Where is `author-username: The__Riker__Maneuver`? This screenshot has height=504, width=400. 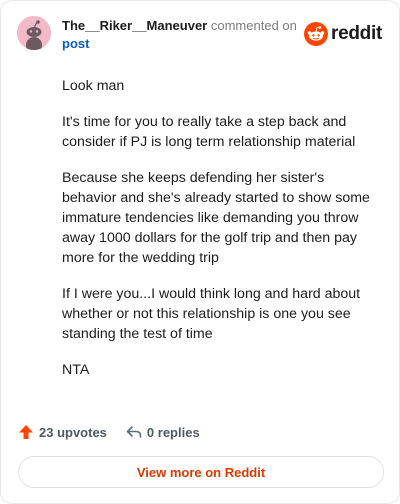 author-username: The__Riker__Maneuver is located at coordinates (134, 25).